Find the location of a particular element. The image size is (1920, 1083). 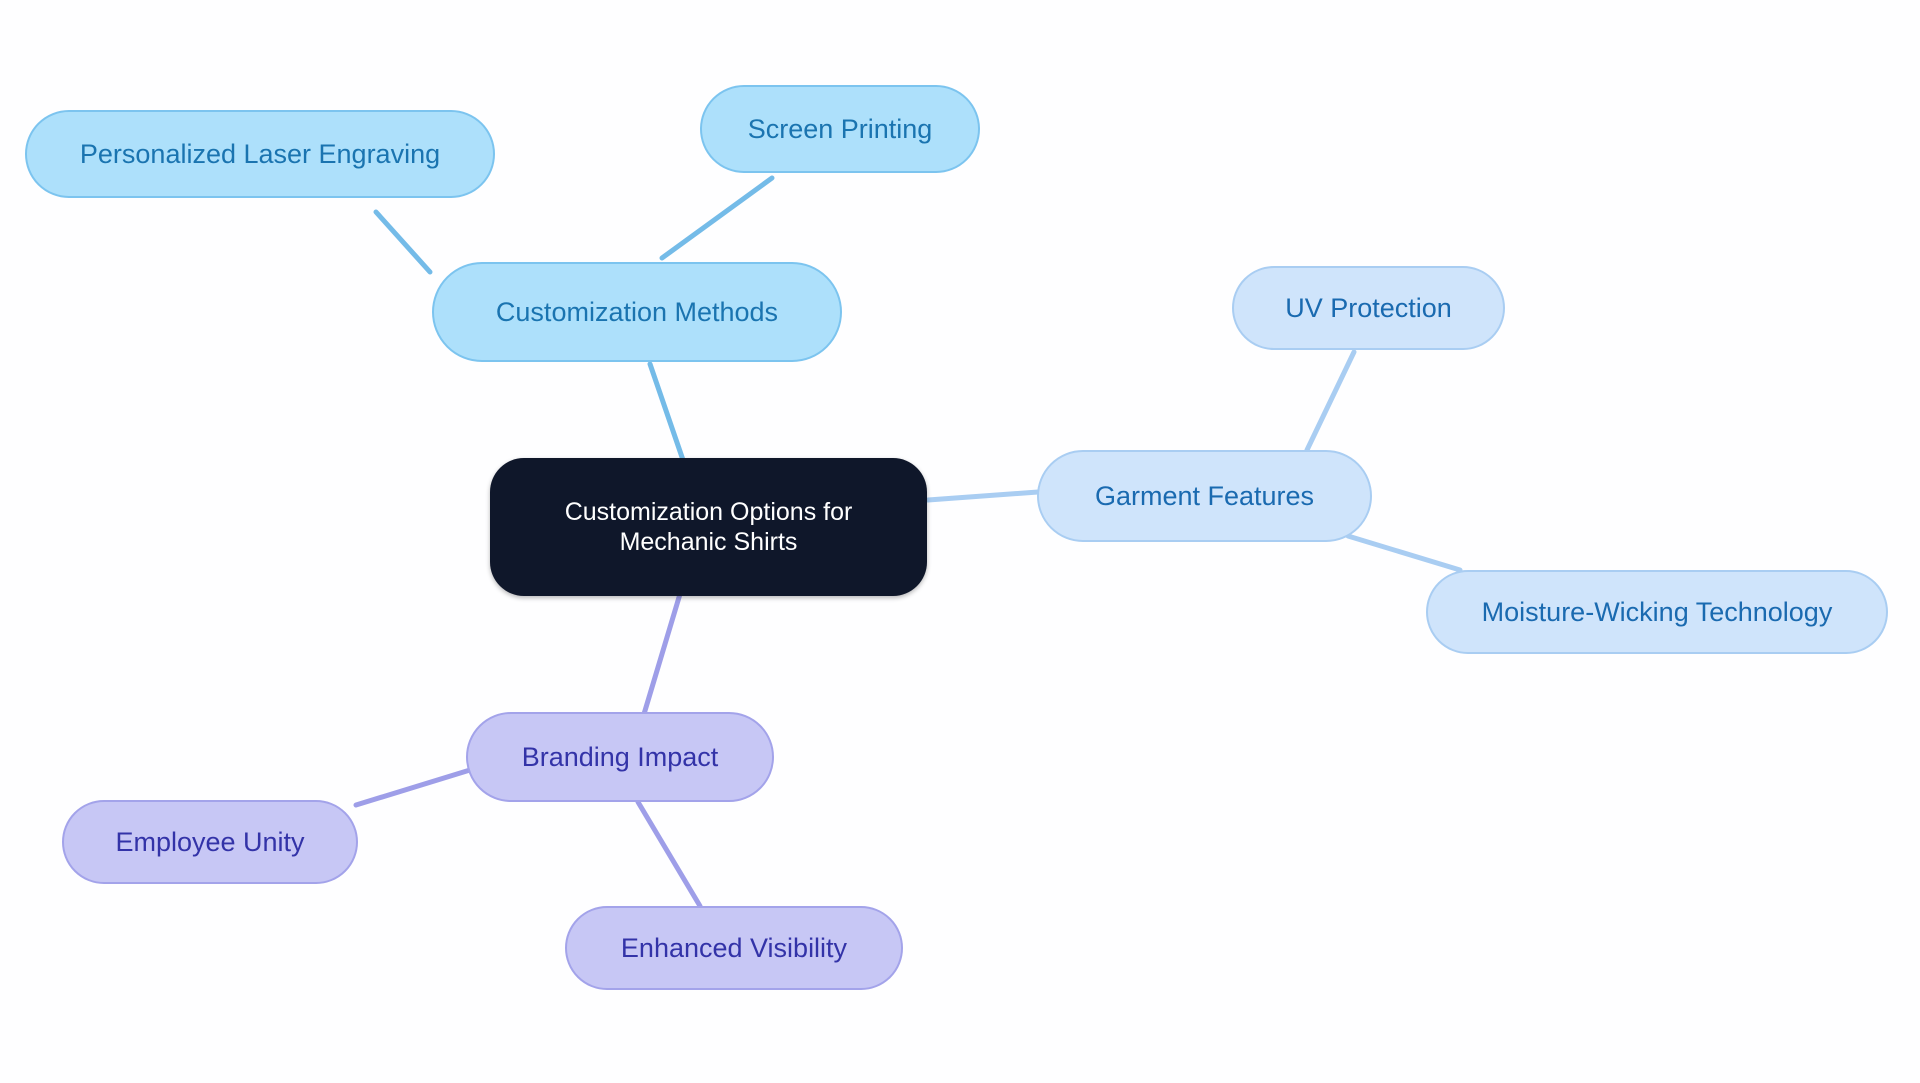

node-personalized-laser-engraving: Personalized Laser Engraving is located at coordinates (260, 154).